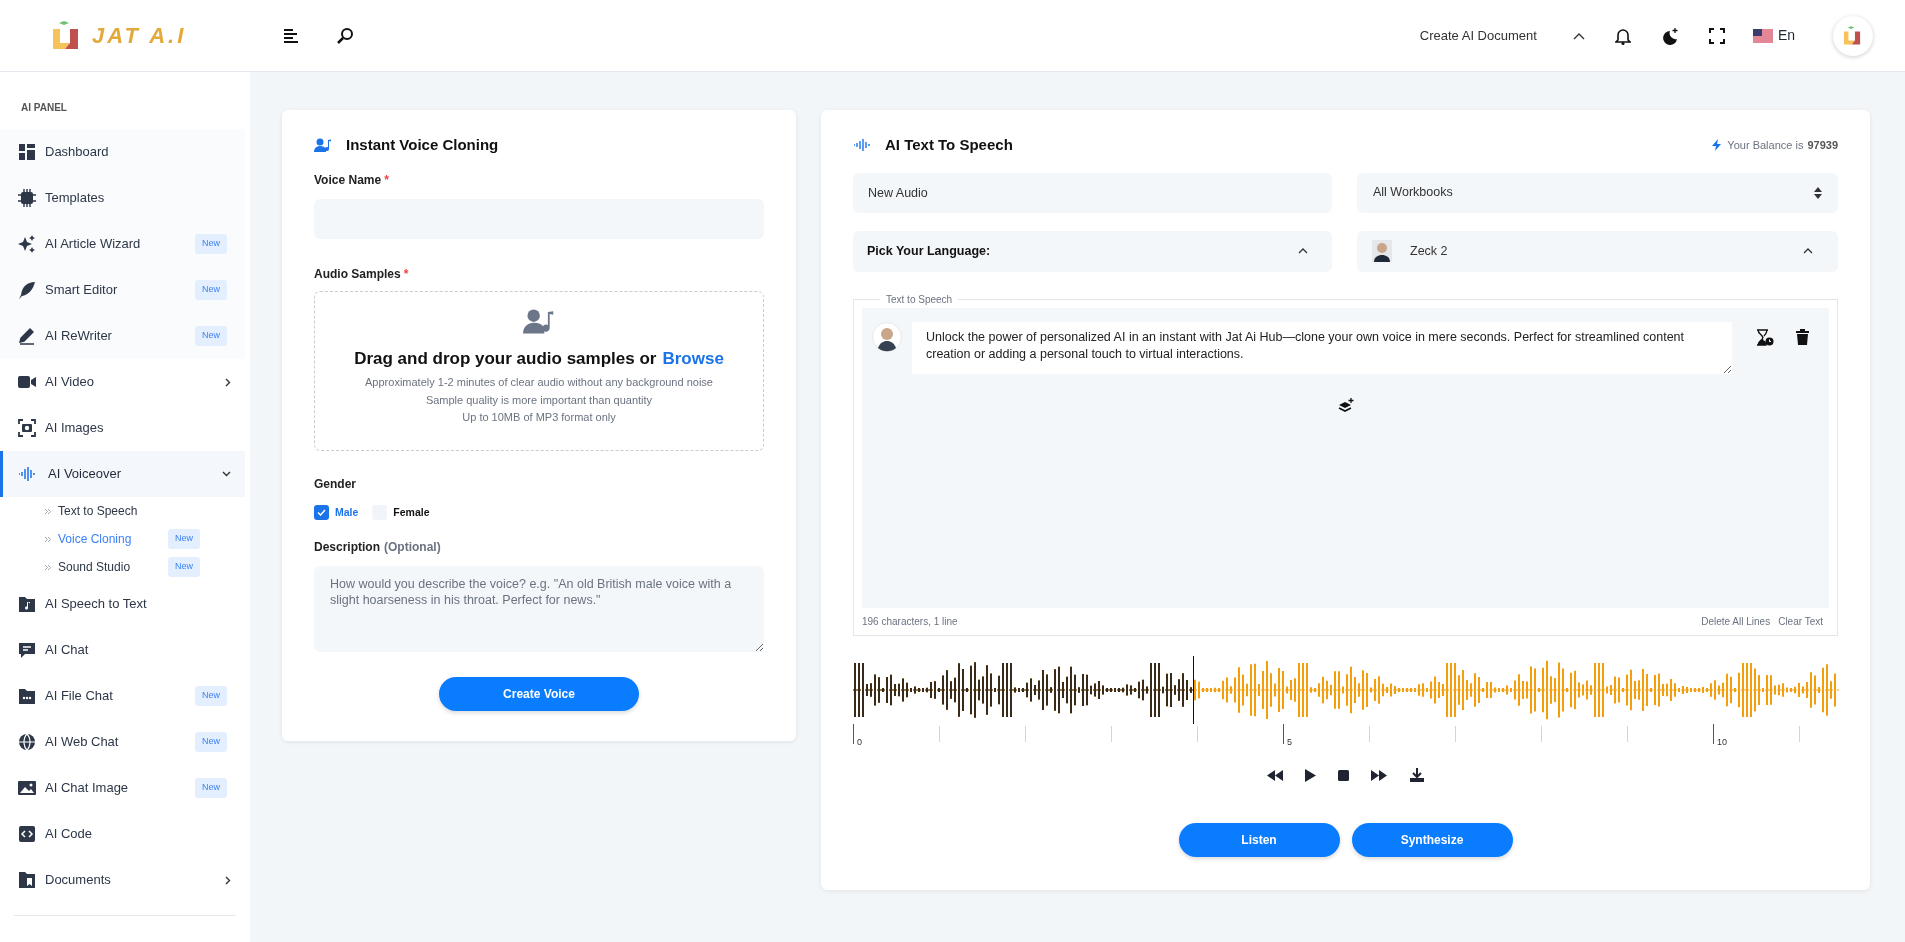 The height and width of the screenshot is (942, 1905). I want to click on add-layer-icon, so click(1345, 405).